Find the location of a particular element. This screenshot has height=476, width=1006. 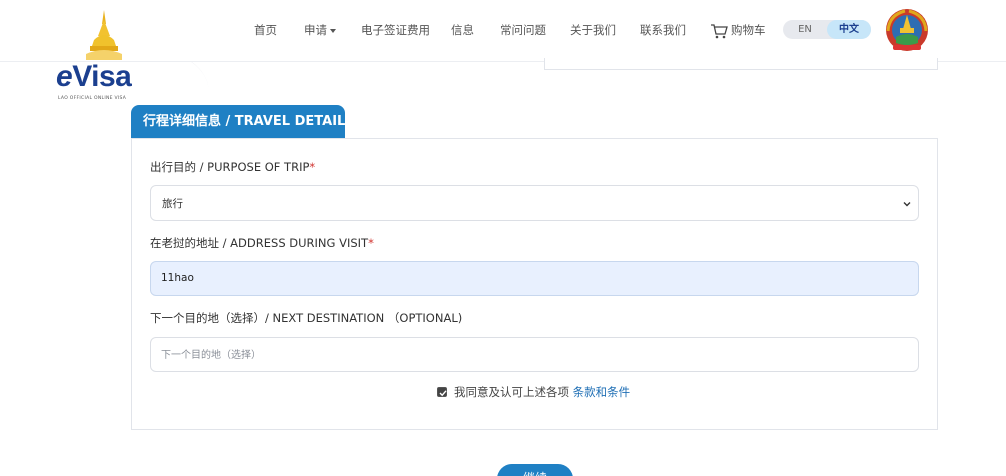

nav-item-cart: 购物车 is located at coordinates (738, 30).